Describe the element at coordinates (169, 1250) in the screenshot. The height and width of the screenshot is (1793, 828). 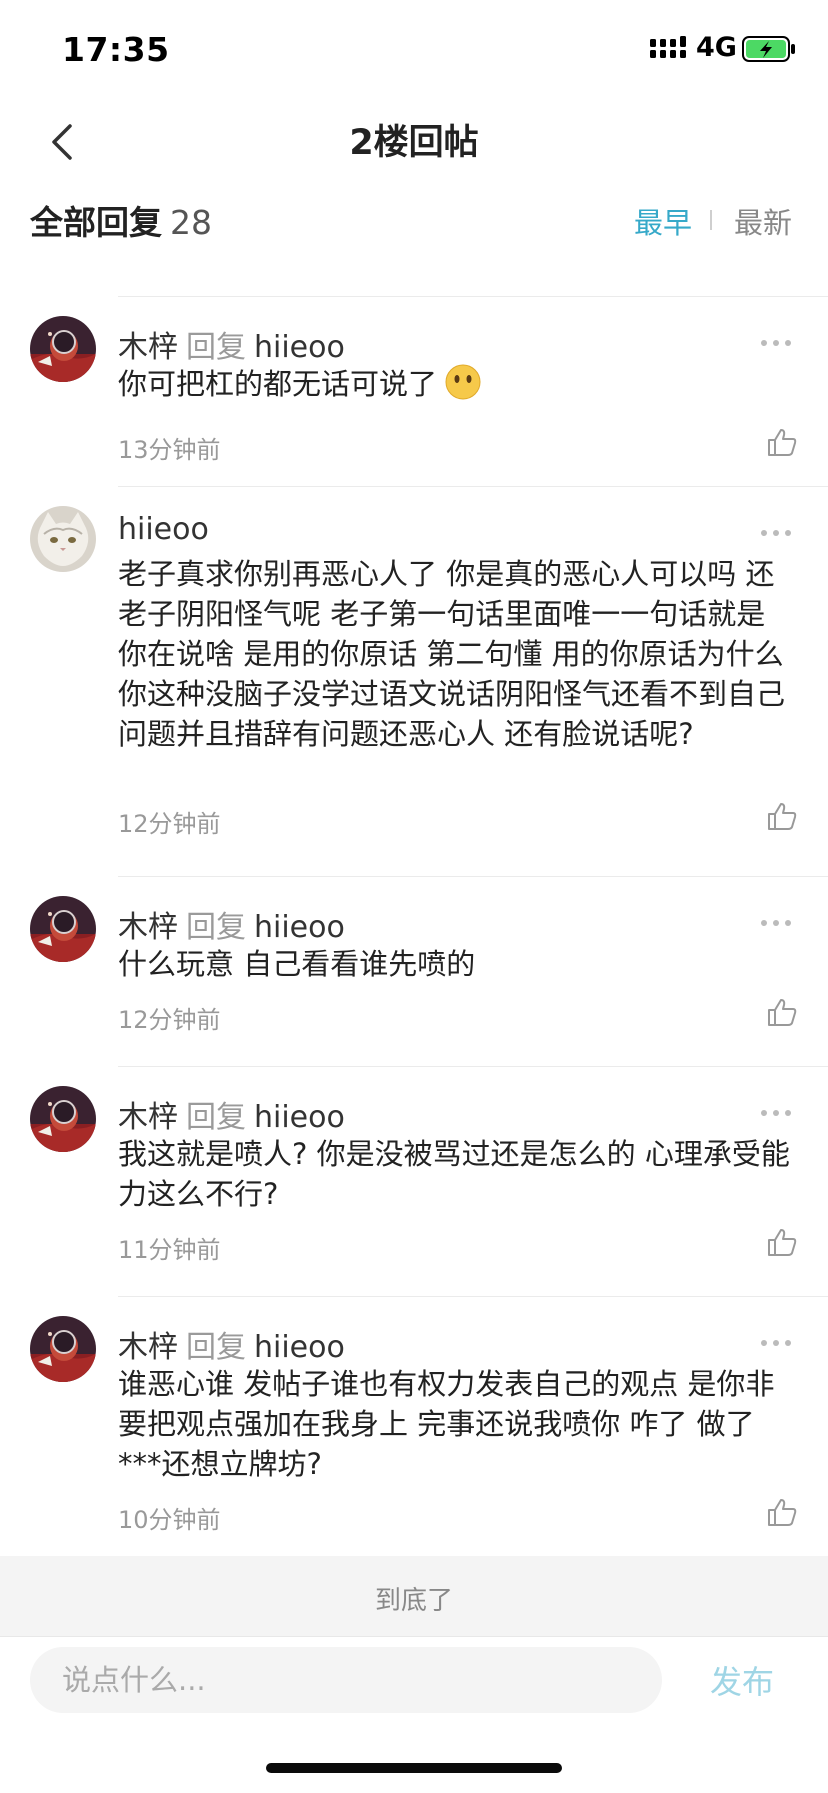
I see `reply-time: 11分钟前` at that location.